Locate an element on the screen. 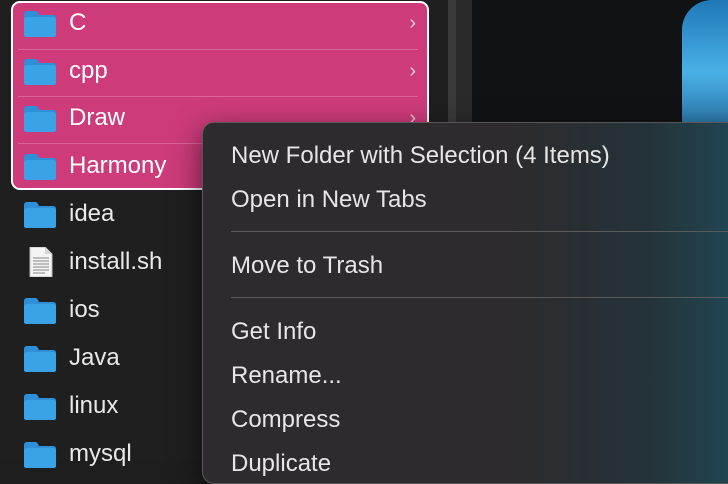 This screenshot has width=728, height=484. menu-item-compress: Compress is located at coordinates (285, 420).